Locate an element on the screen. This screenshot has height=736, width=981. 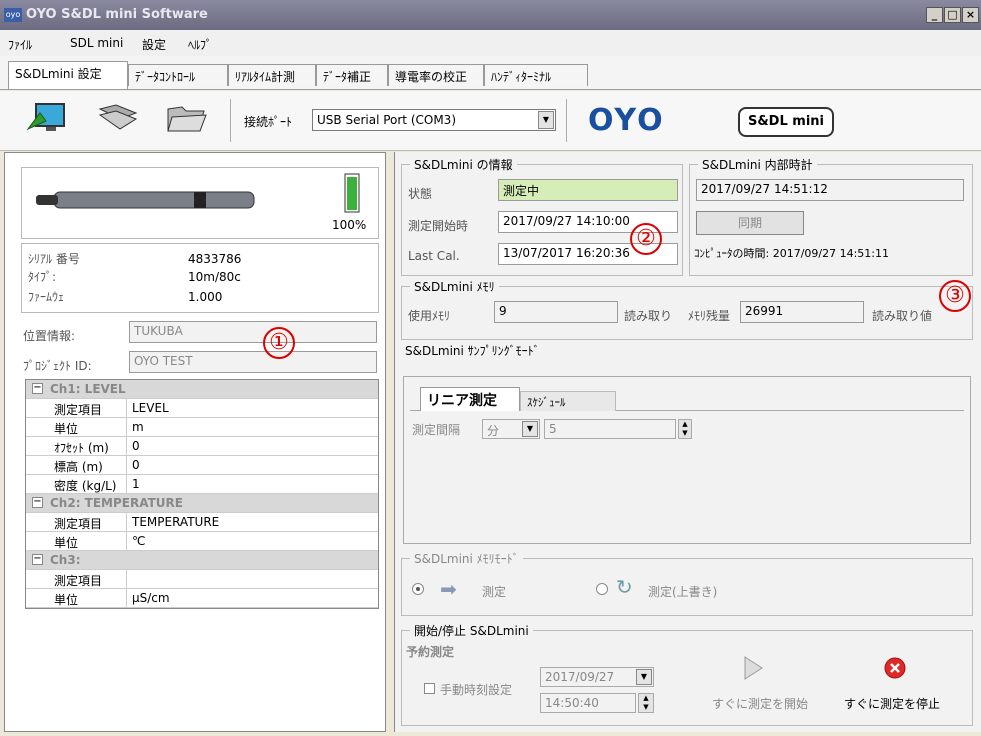
grid-property-row: 密度 (kg/L) 1 is located at coordinates (202, 484).